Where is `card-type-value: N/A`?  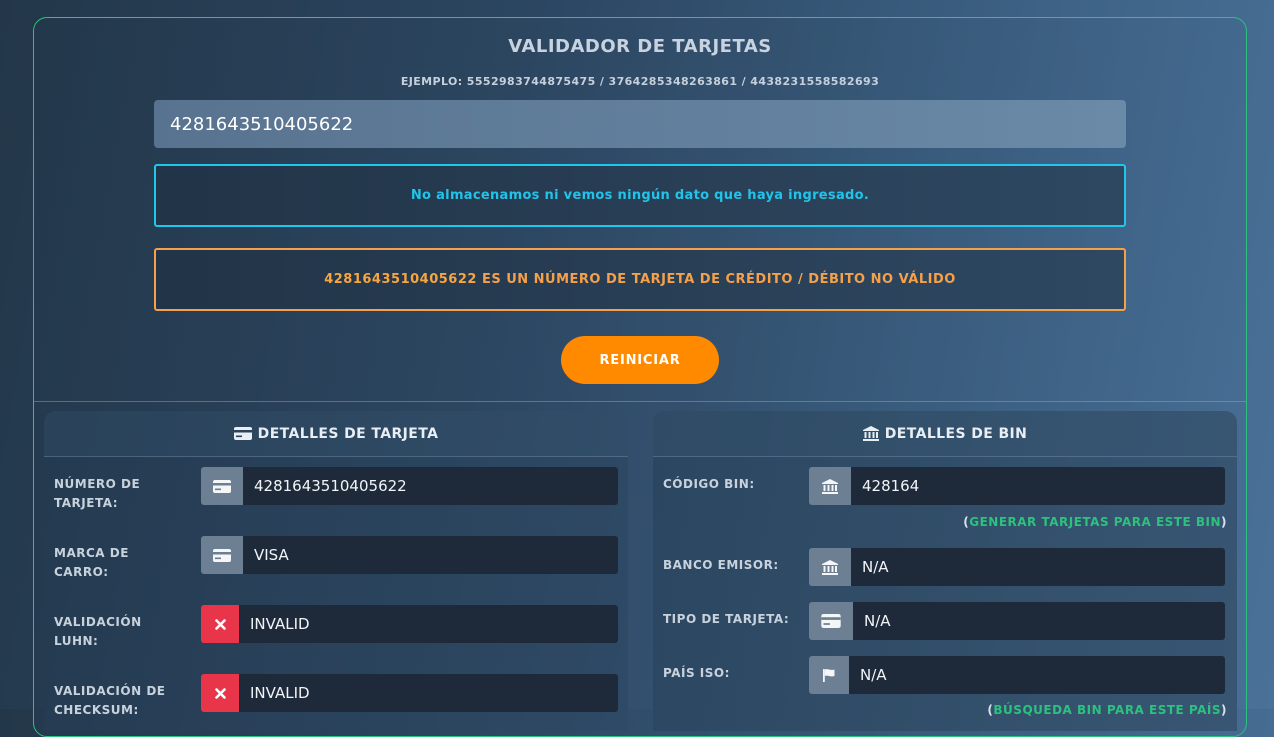
card-type-value: N/A is located at coordinates (1039, 621).